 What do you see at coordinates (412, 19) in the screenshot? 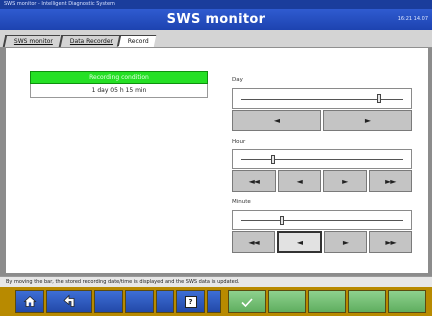
I see `clock-readout: 16:21 14.07` at bounding box center [412, 19].